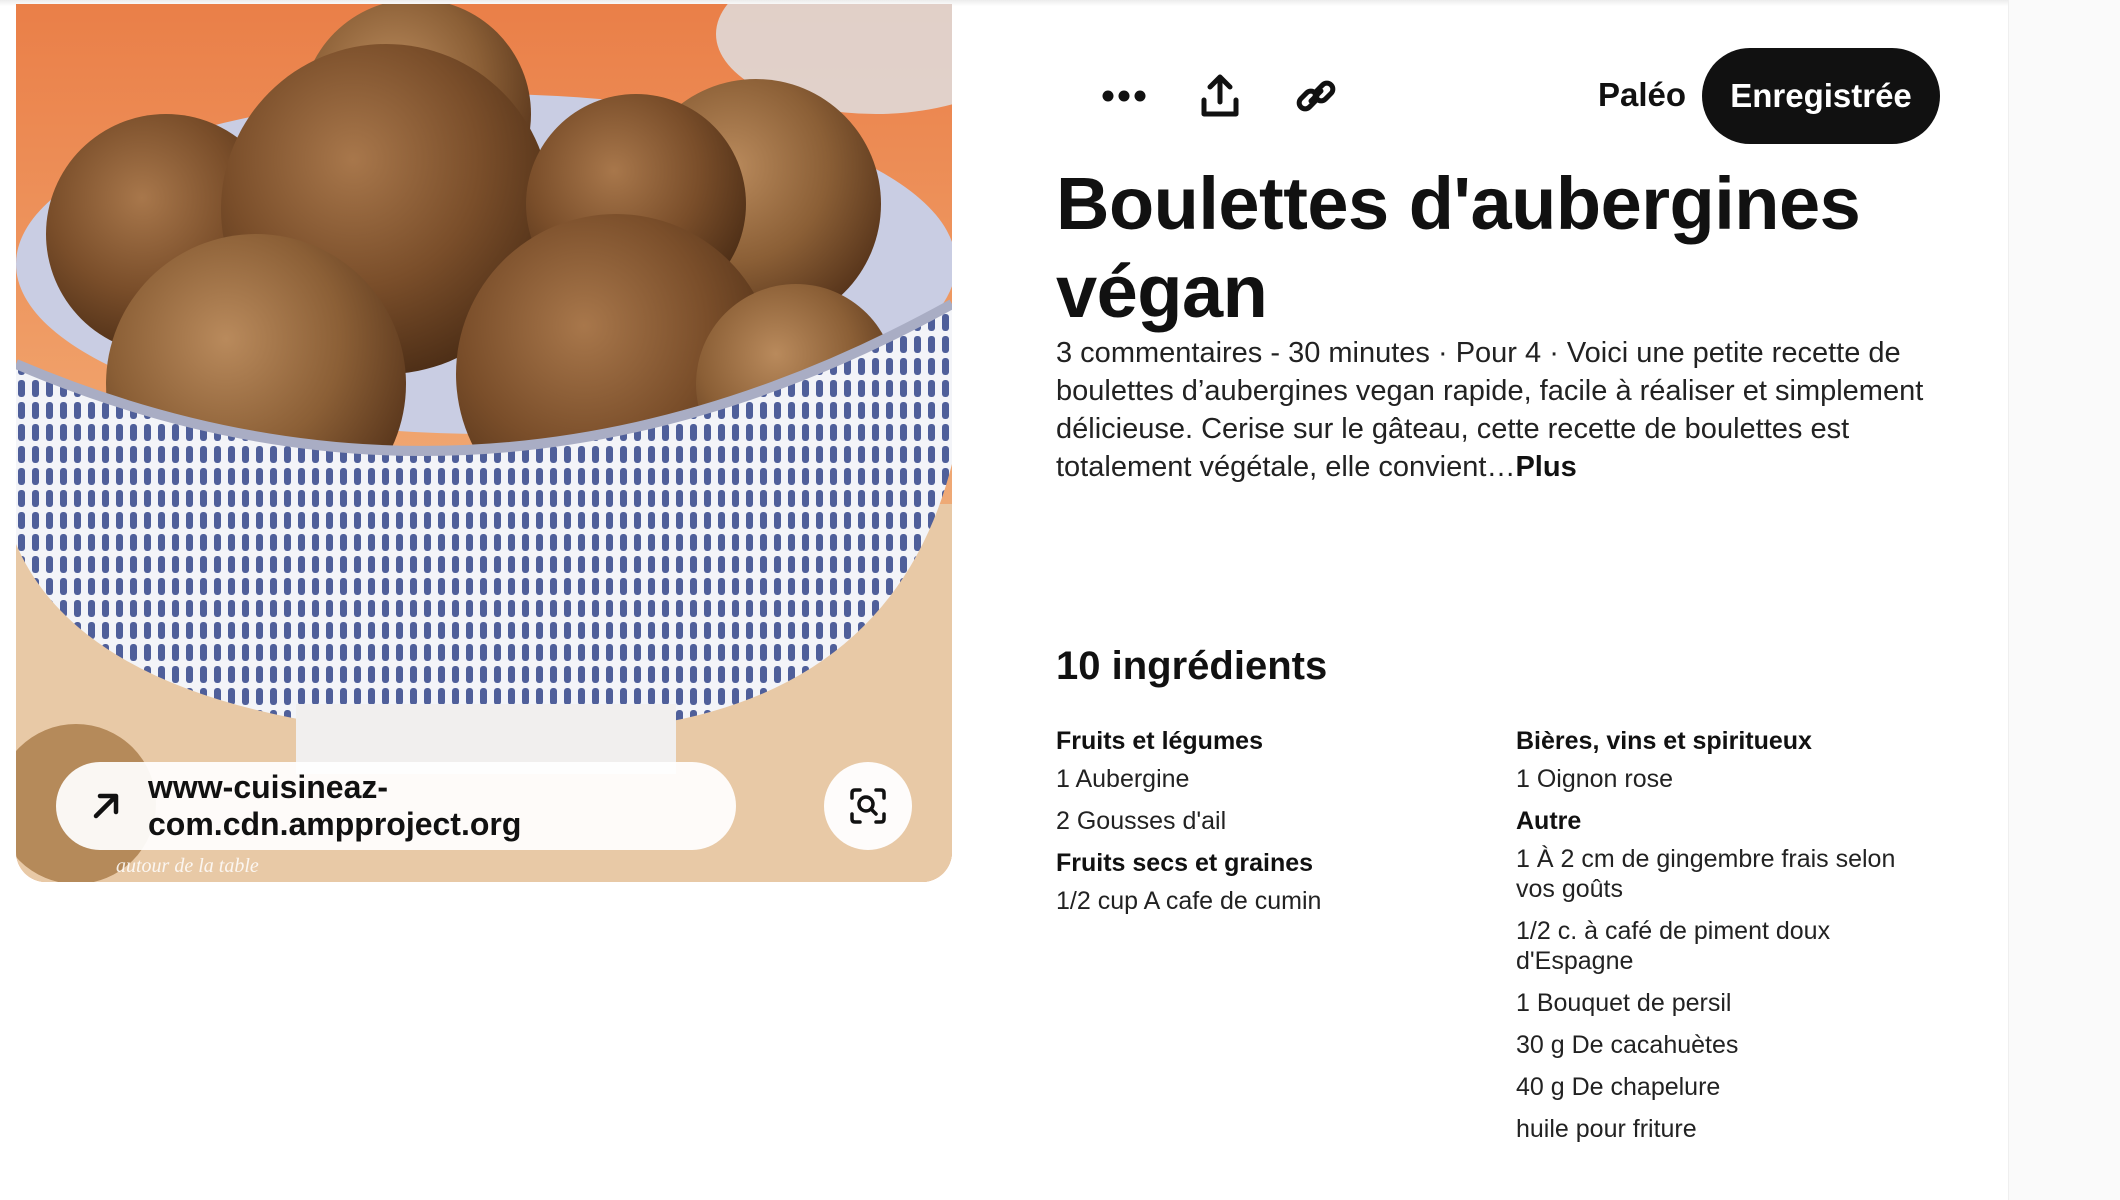  Describe the element at coordinates (335, 805) in the screenshot. I see `source-domain: www-cuisineaz-com.cdn.ampproject.org` at that location.